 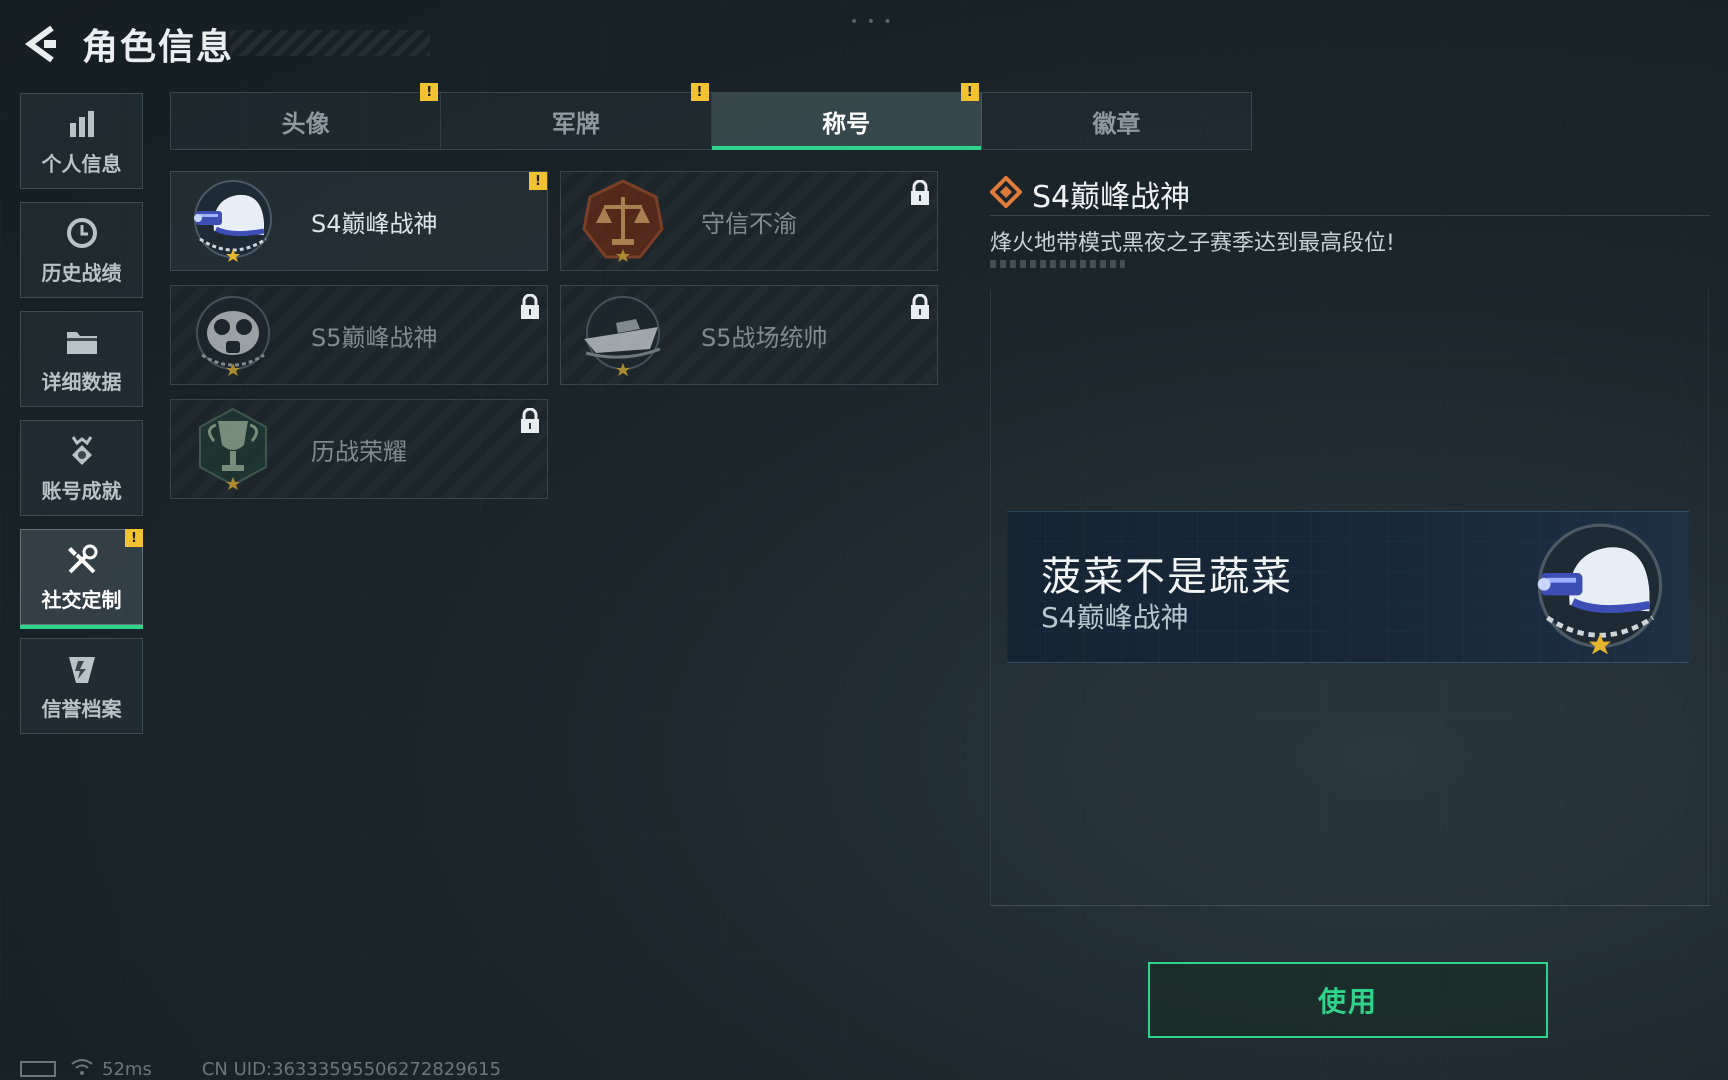 What do you see at coordinates (82, 1069) in the screenshot?
I see `wifi-icon` at bounding box center [82, 1069].